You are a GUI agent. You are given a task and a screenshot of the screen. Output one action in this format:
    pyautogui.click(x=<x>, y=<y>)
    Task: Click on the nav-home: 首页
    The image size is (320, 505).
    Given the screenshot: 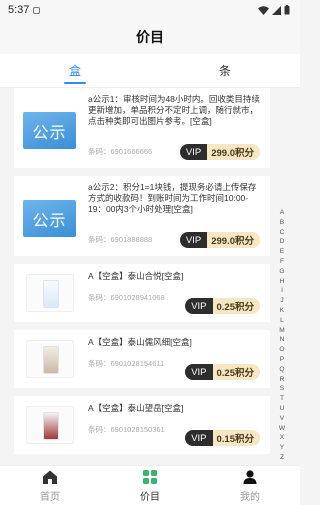 What is the action you would take?
    pyautogui.click(x=50, y=485)
    